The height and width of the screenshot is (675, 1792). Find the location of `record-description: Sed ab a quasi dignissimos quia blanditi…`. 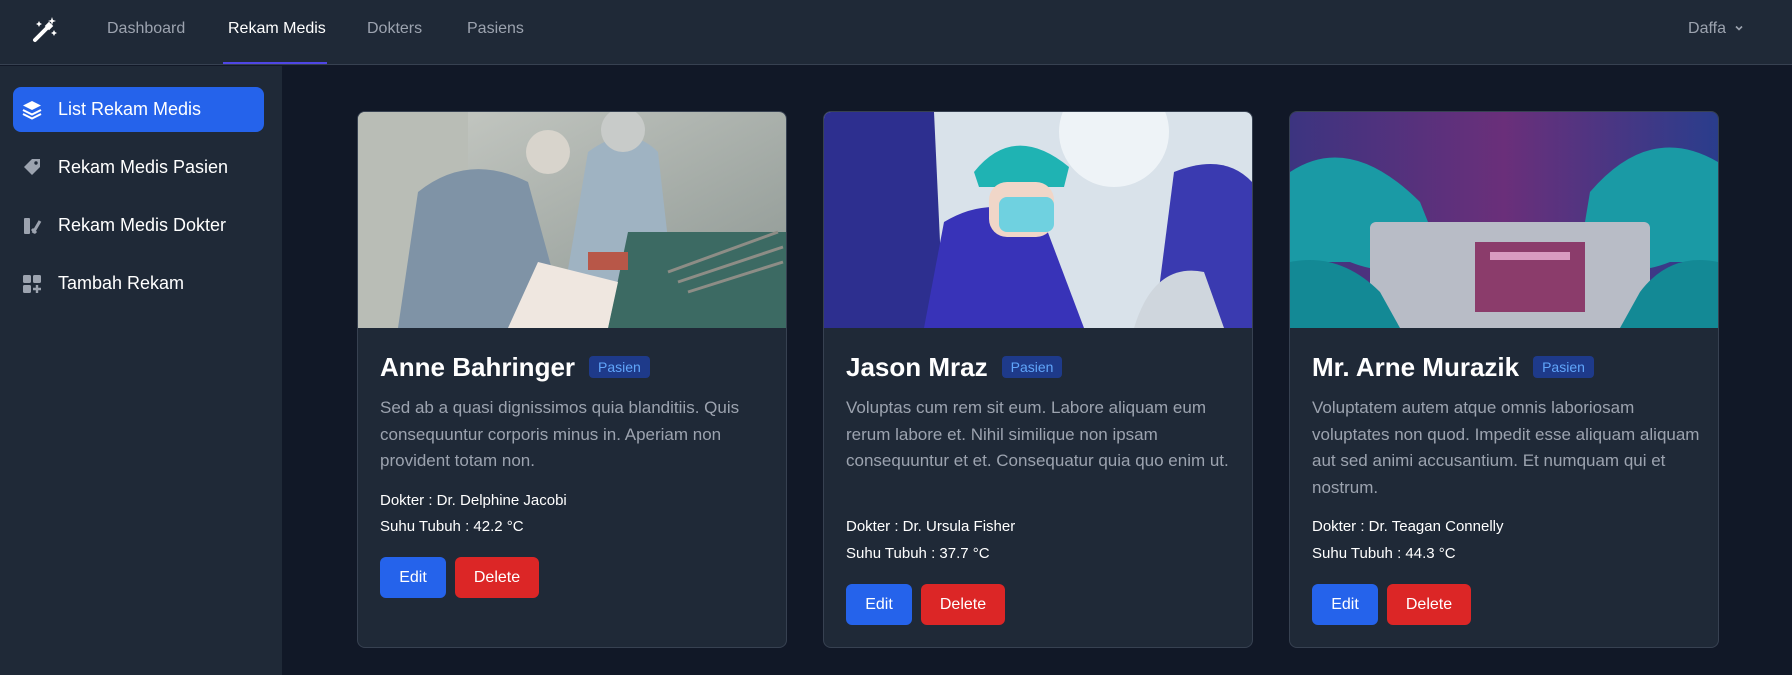

record-description: Sed ab a quasi dignissimos quia blanditi… is located at coordinates (560, 434).